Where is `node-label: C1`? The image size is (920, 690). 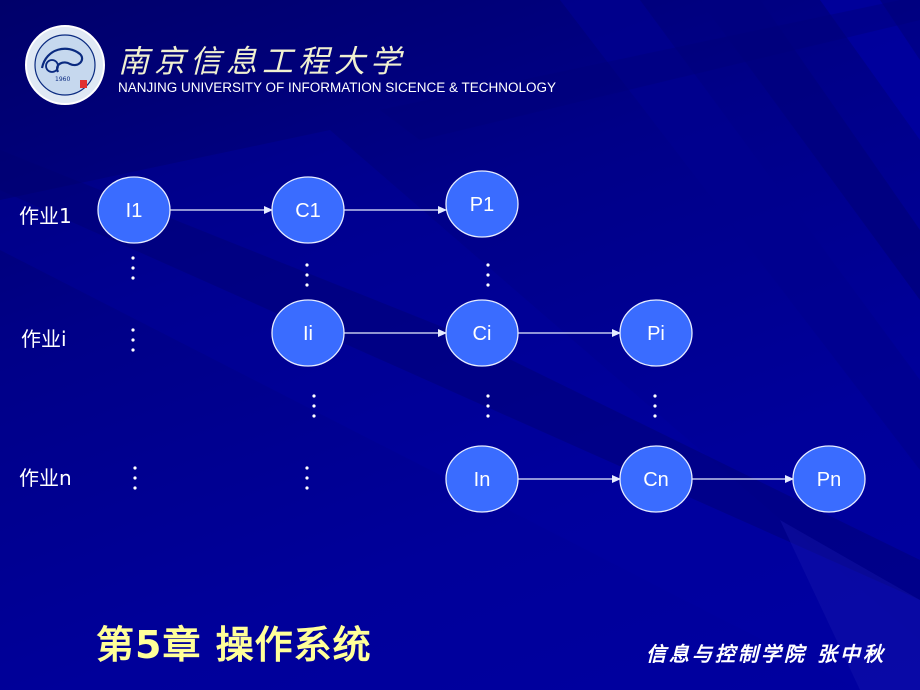
node-label: C1 is located at coordinates (308, 211).